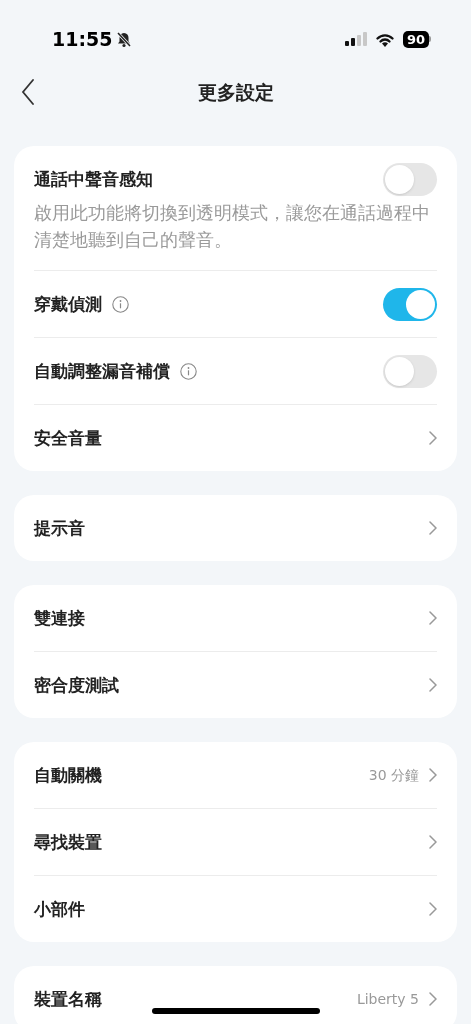 The image size is (471, 1024). I want to click on settings-row: 安全音量, so click(235, 437).